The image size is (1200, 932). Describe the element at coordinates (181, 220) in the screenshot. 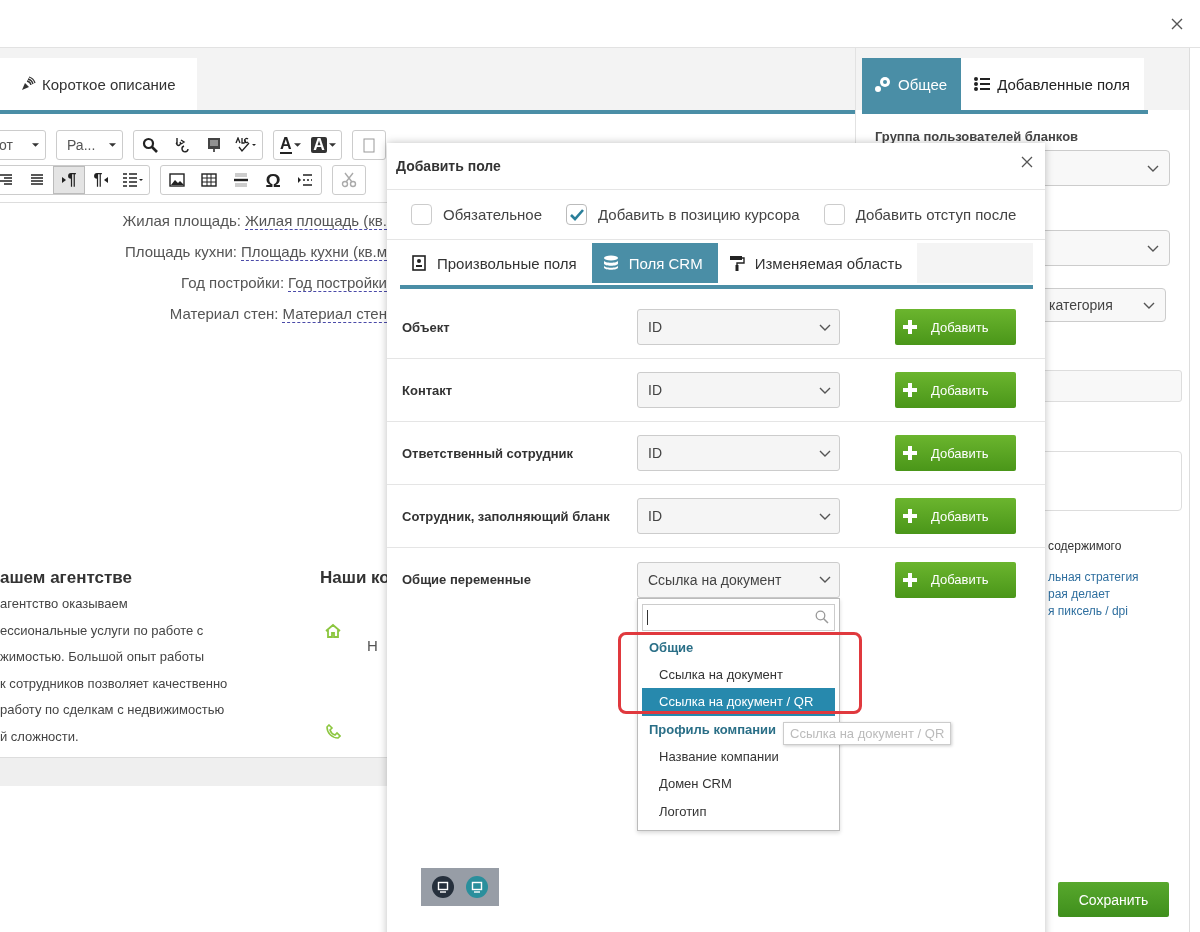

I see `field-label: Жилая площадь:` at that location.